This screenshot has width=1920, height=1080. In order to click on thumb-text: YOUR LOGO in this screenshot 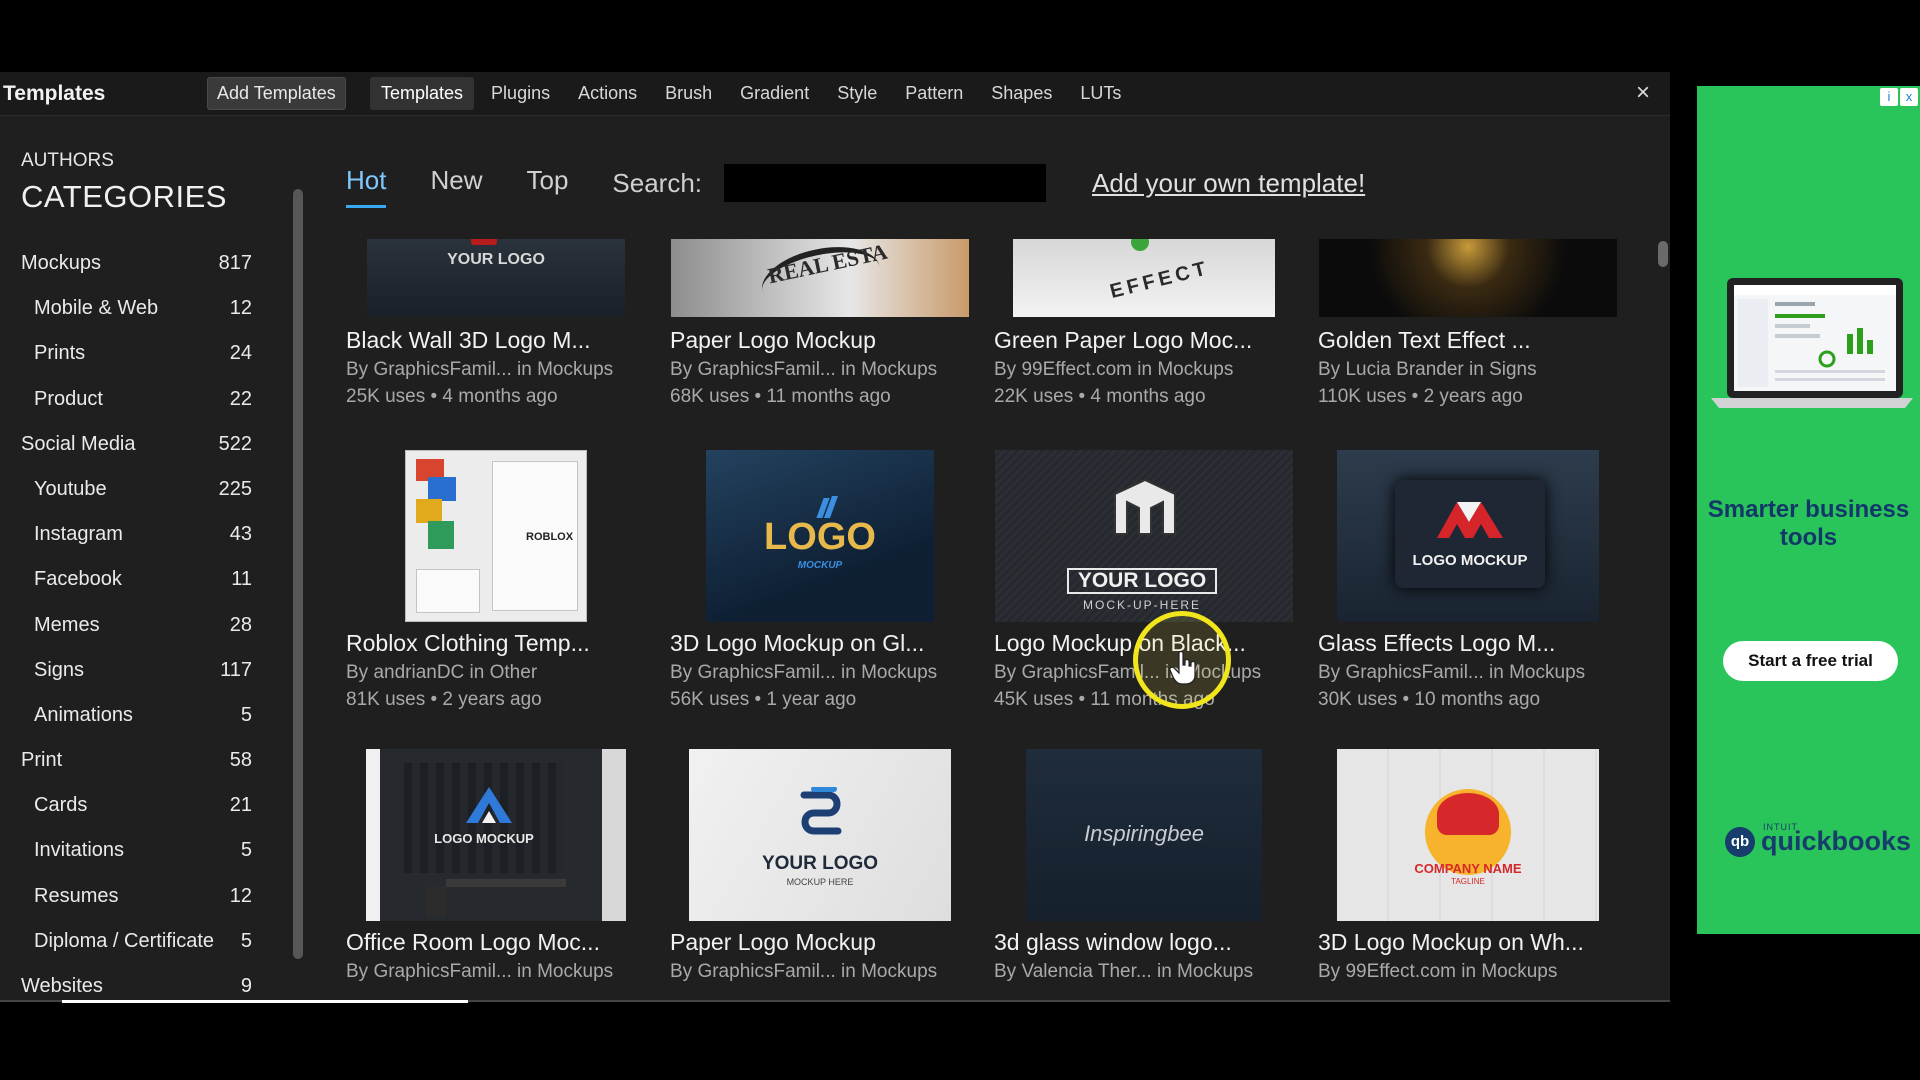, I will do `click(820, 863)`.